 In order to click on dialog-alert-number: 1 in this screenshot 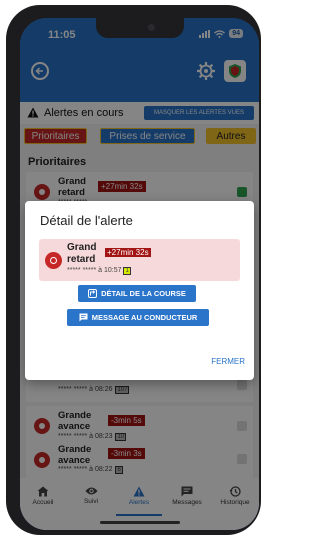, I will do `click(127, 271)`.